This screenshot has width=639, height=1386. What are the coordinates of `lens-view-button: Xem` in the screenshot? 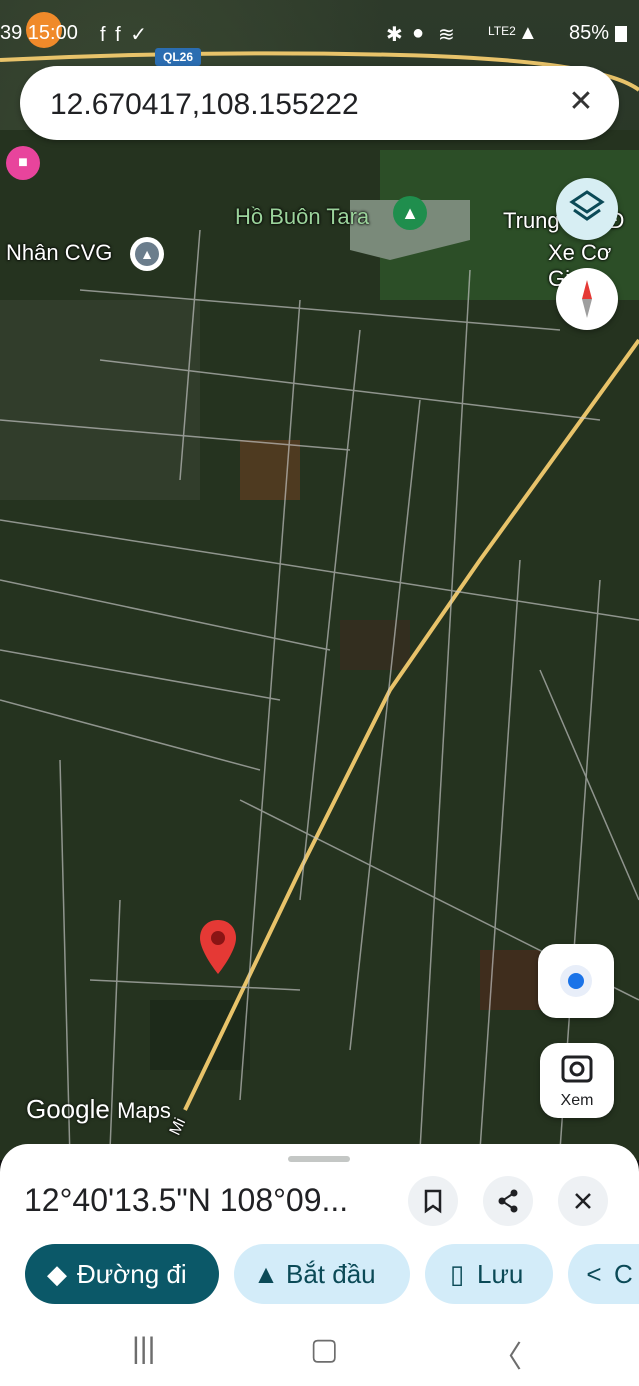 It's located at (577, 1080).